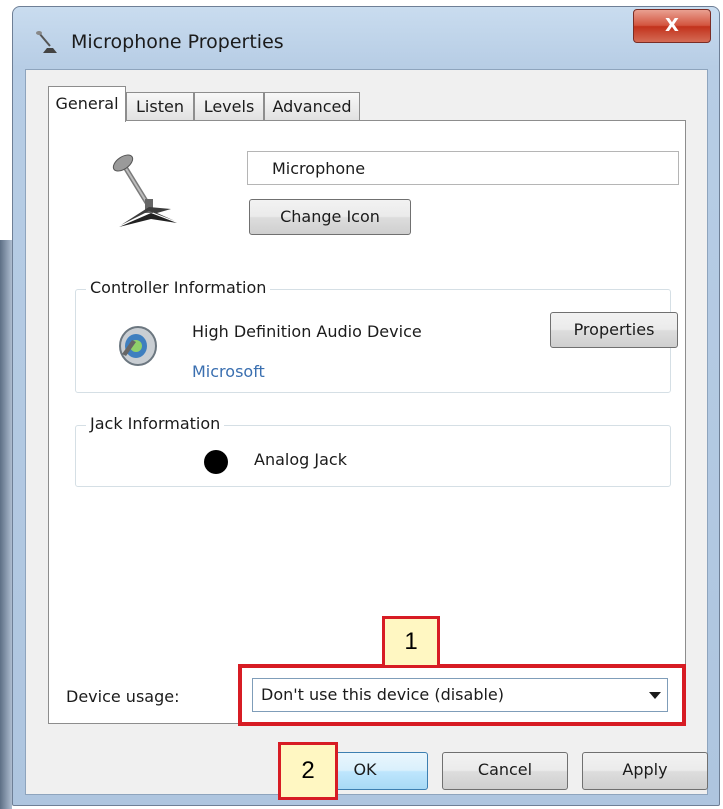 Image resolution: width=723 pixels, height=809 pixels. Describe the element at coordinates (614, 330) in the screenshot. I see `properties-button: Properties` at that location.